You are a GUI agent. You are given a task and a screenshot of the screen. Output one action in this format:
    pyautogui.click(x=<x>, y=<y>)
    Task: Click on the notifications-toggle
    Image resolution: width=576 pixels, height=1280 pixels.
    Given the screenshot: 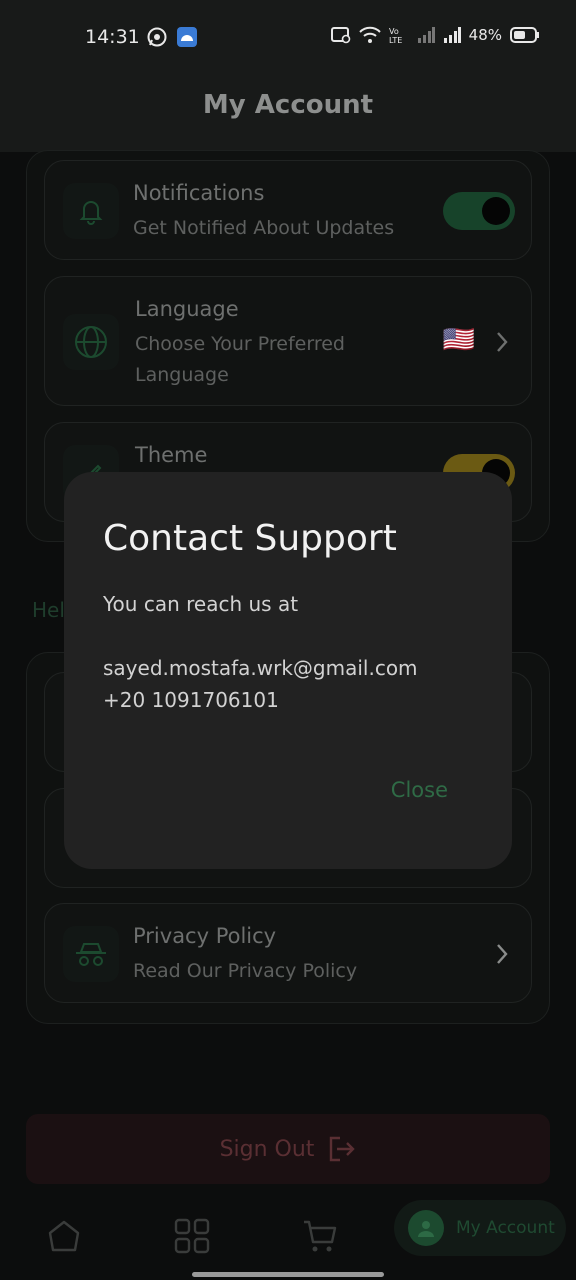 What is the action you would take?
    pyautogui.click(x=479, y=211)
    